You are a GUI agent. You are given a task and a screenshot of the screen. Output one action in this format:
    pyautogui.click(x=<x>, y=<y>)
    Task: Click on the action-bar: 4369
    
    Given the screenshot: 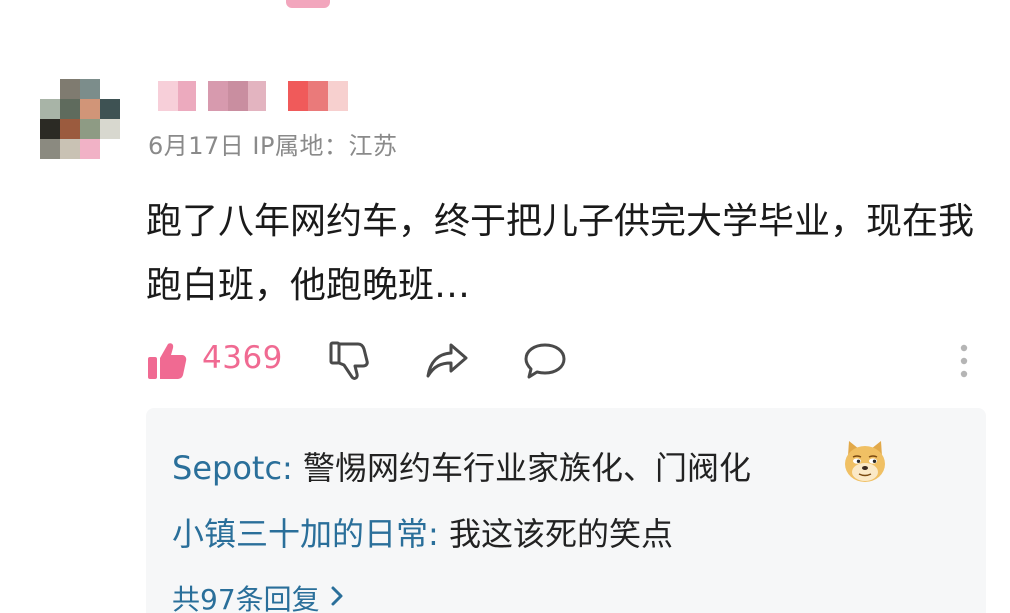 What is the action you would take?
    pyautogui.click(x=566, y=361)
    